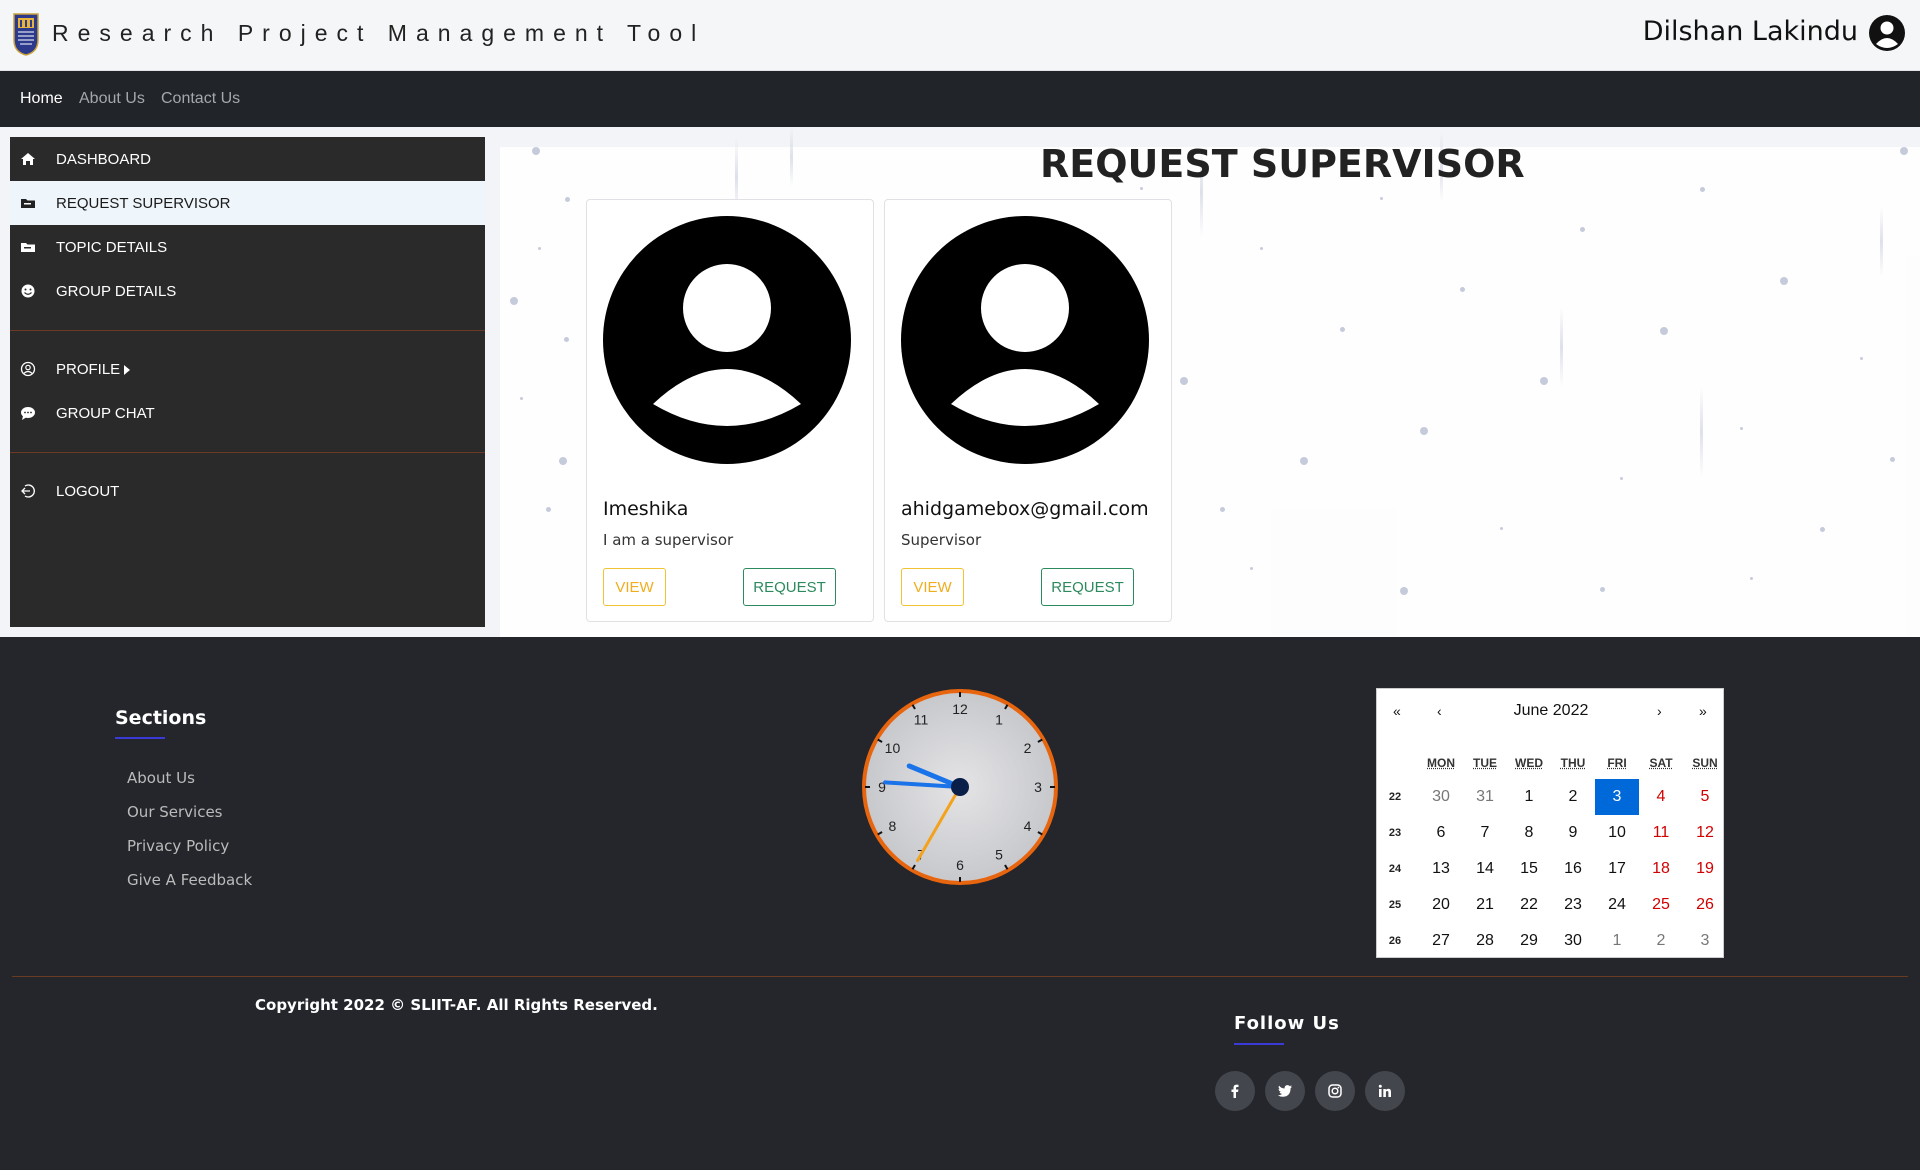 The height and width of the screenshot is (1170, 1920). What do you see at coordinates (247, 203) in the screenshot?
I see `sidebar-item-request-supervisor: REQUEST SUPERVISOR` at bounding box center [247, 203].